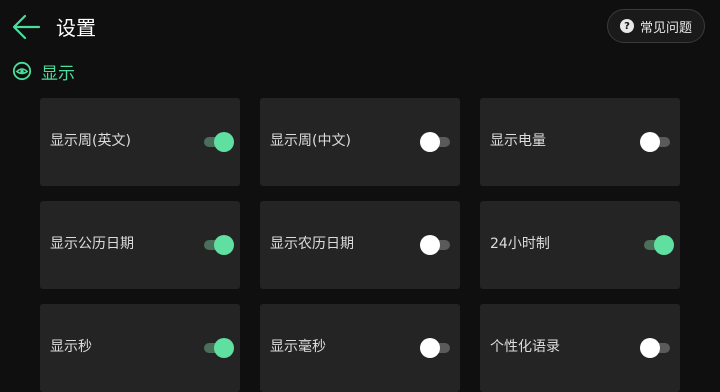 Image resolution: width=720 pixels, height=392 pixels. I want to click on setting-card: 显示周(英文), so click(140, 142).